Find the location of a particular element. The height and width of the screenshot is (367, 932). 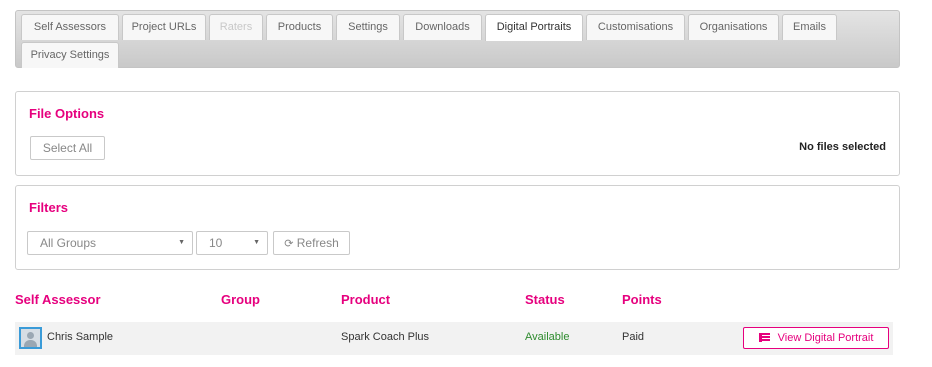

refresh-label: Refresh is located at coordinates (317, 243).